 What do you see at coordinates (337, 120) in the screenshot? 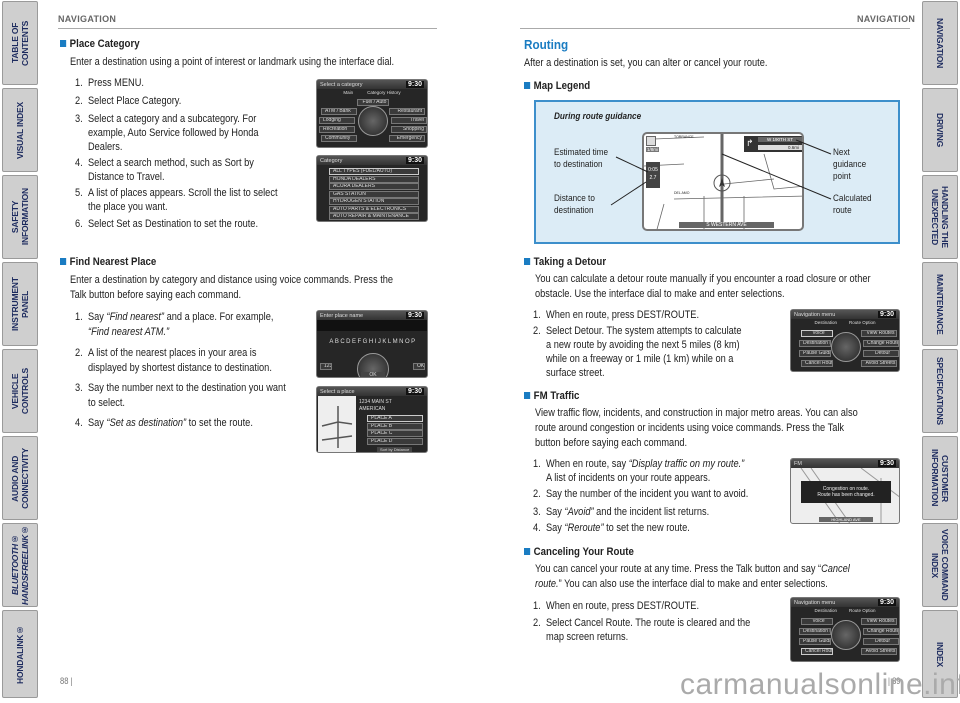
I see `menu-item: Lodging` at bounding box center [337, 120].